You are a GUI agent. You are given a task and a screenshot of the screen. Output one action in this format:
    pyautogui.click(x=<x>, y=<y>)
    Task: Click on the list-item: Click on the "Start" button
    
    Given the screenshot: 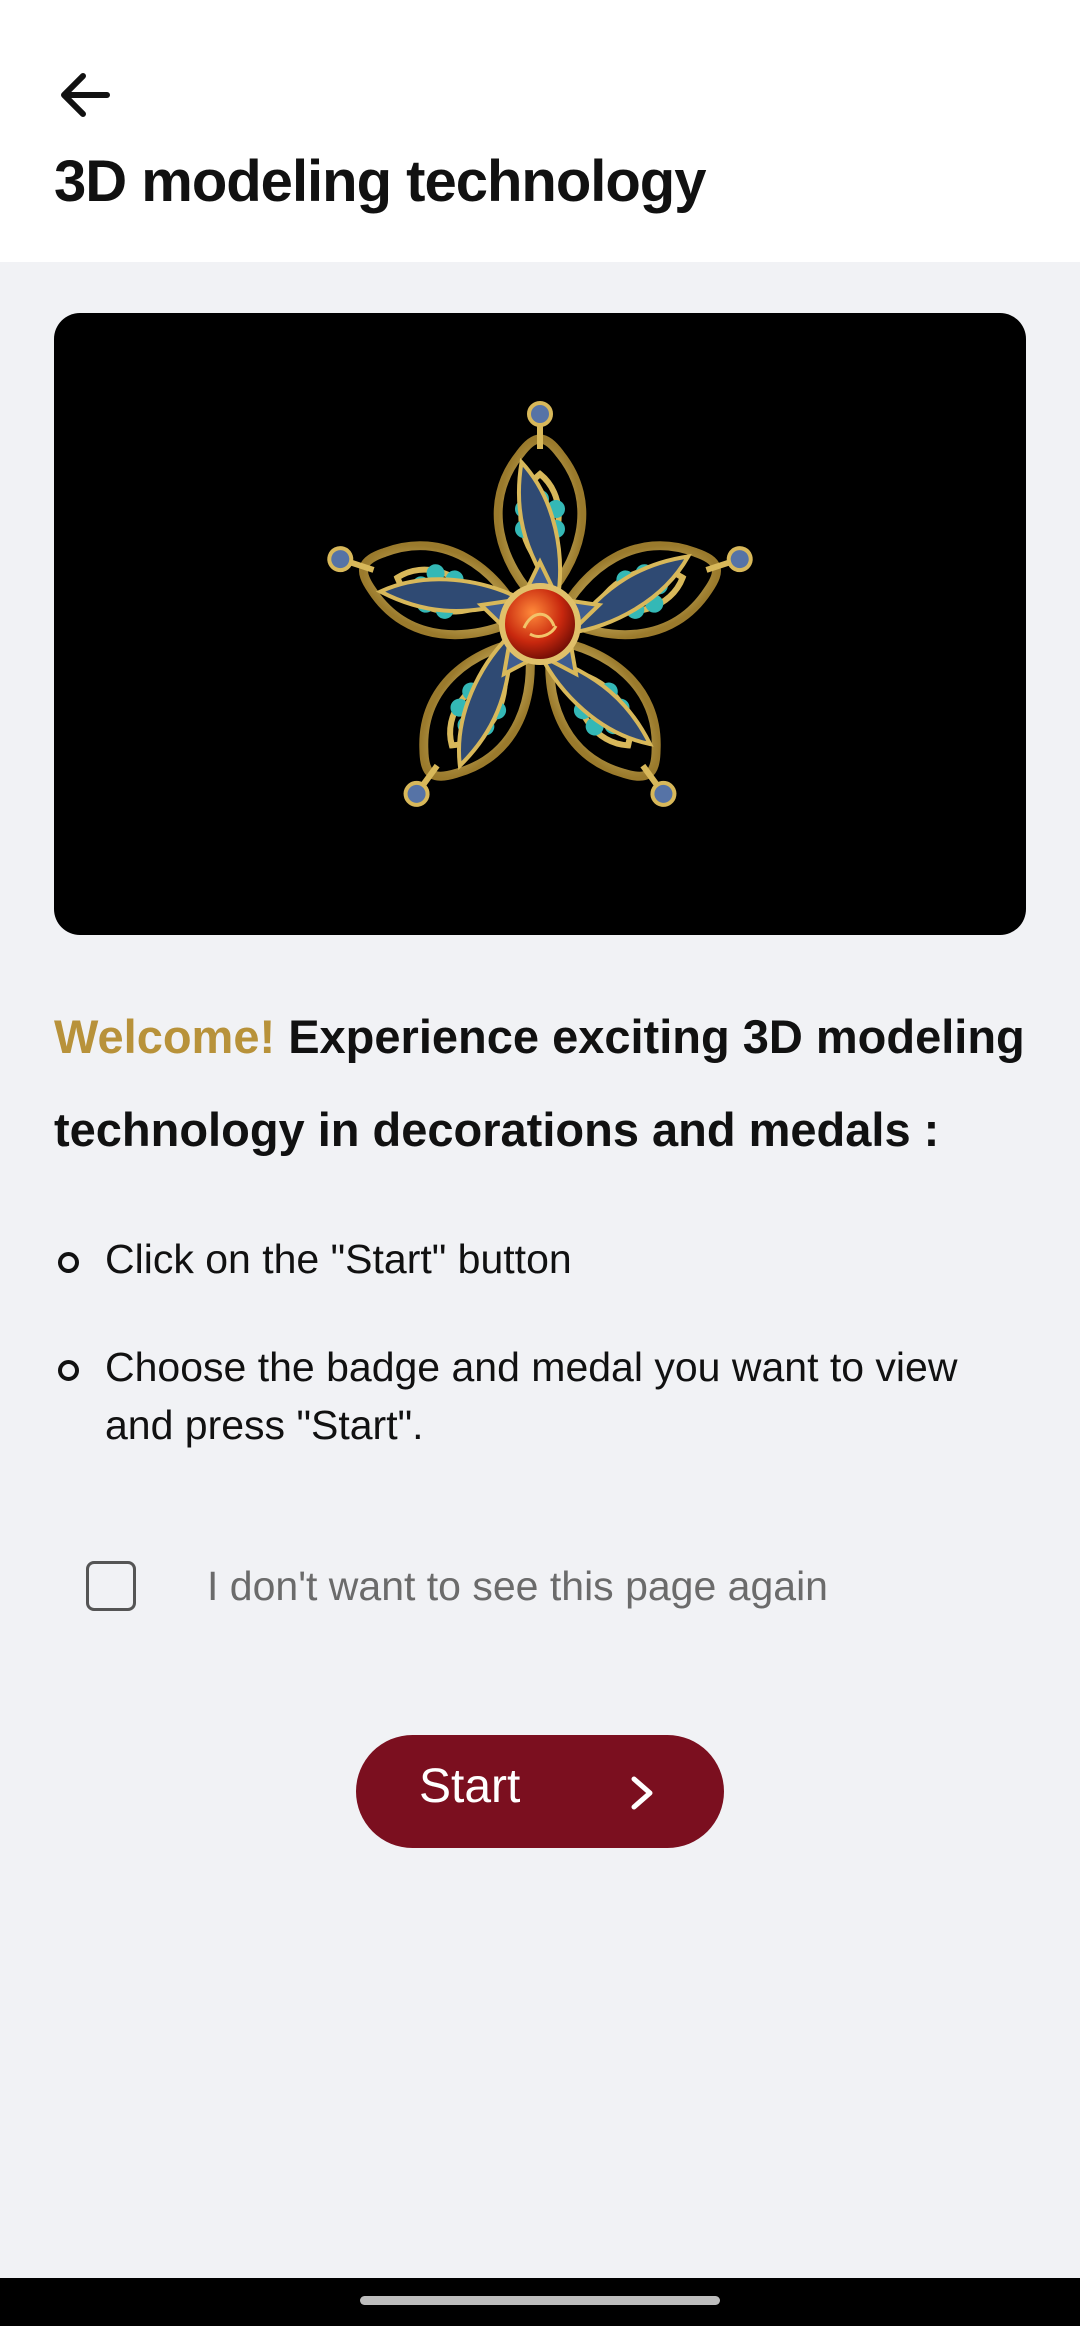 What is the action you would take?
    pyautogui.click(x=544, y=1259)
    